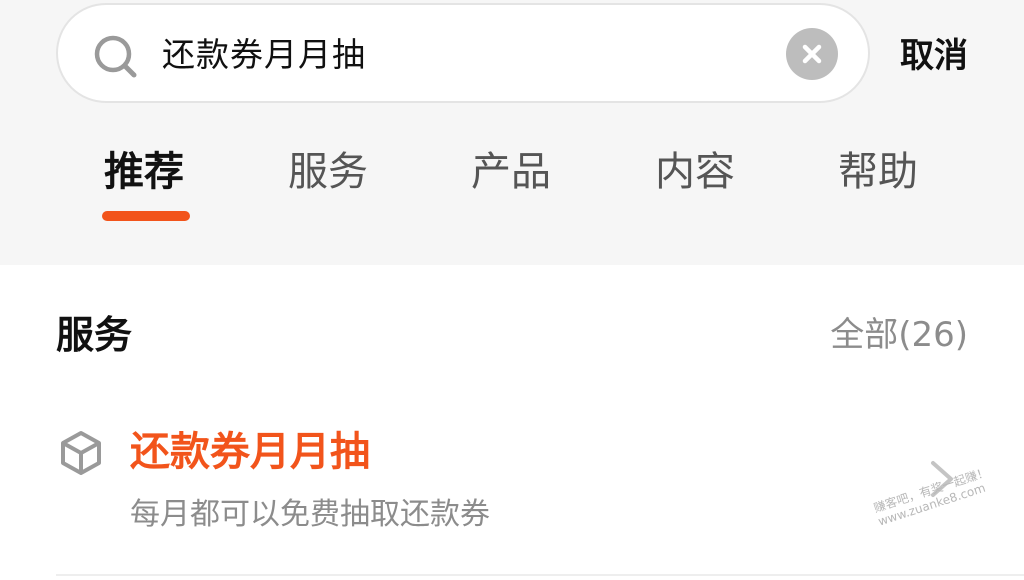 Image resolution: width=1024 pixels, height=580 pixels. What do you see at coordinates (310, 514) in the screenshot?
I see `service-description: 每月都可以免费抽取还款券` at bounding box center [310, 514].